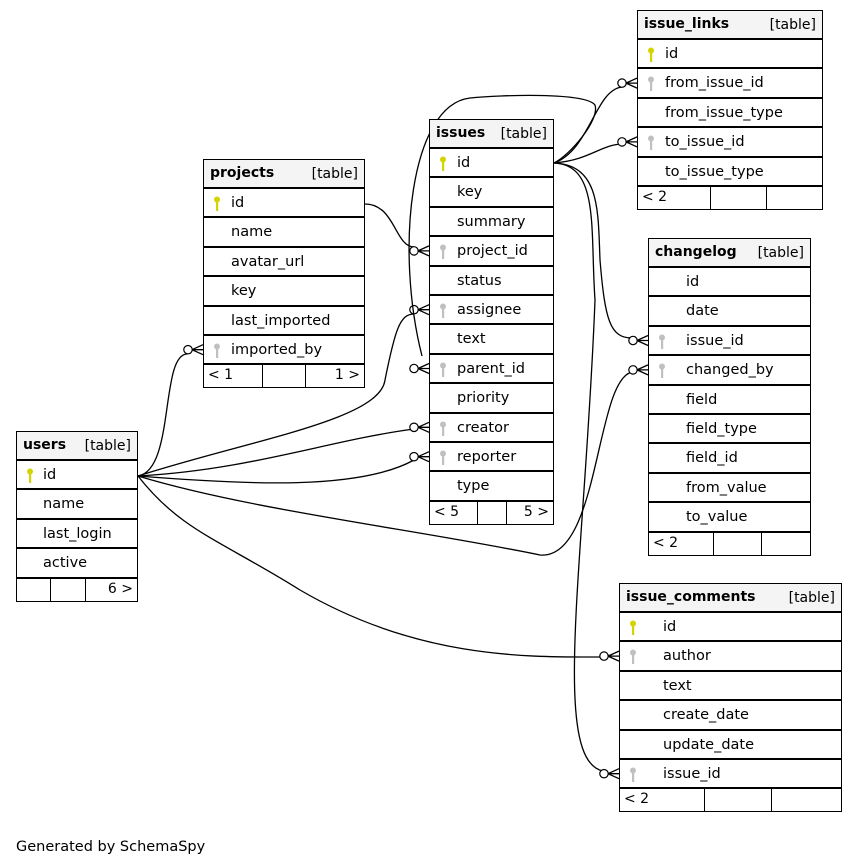 The width and height of the screenshot is (857, 868). I want to click on column-name: to_issue_type, so click(714, 172).